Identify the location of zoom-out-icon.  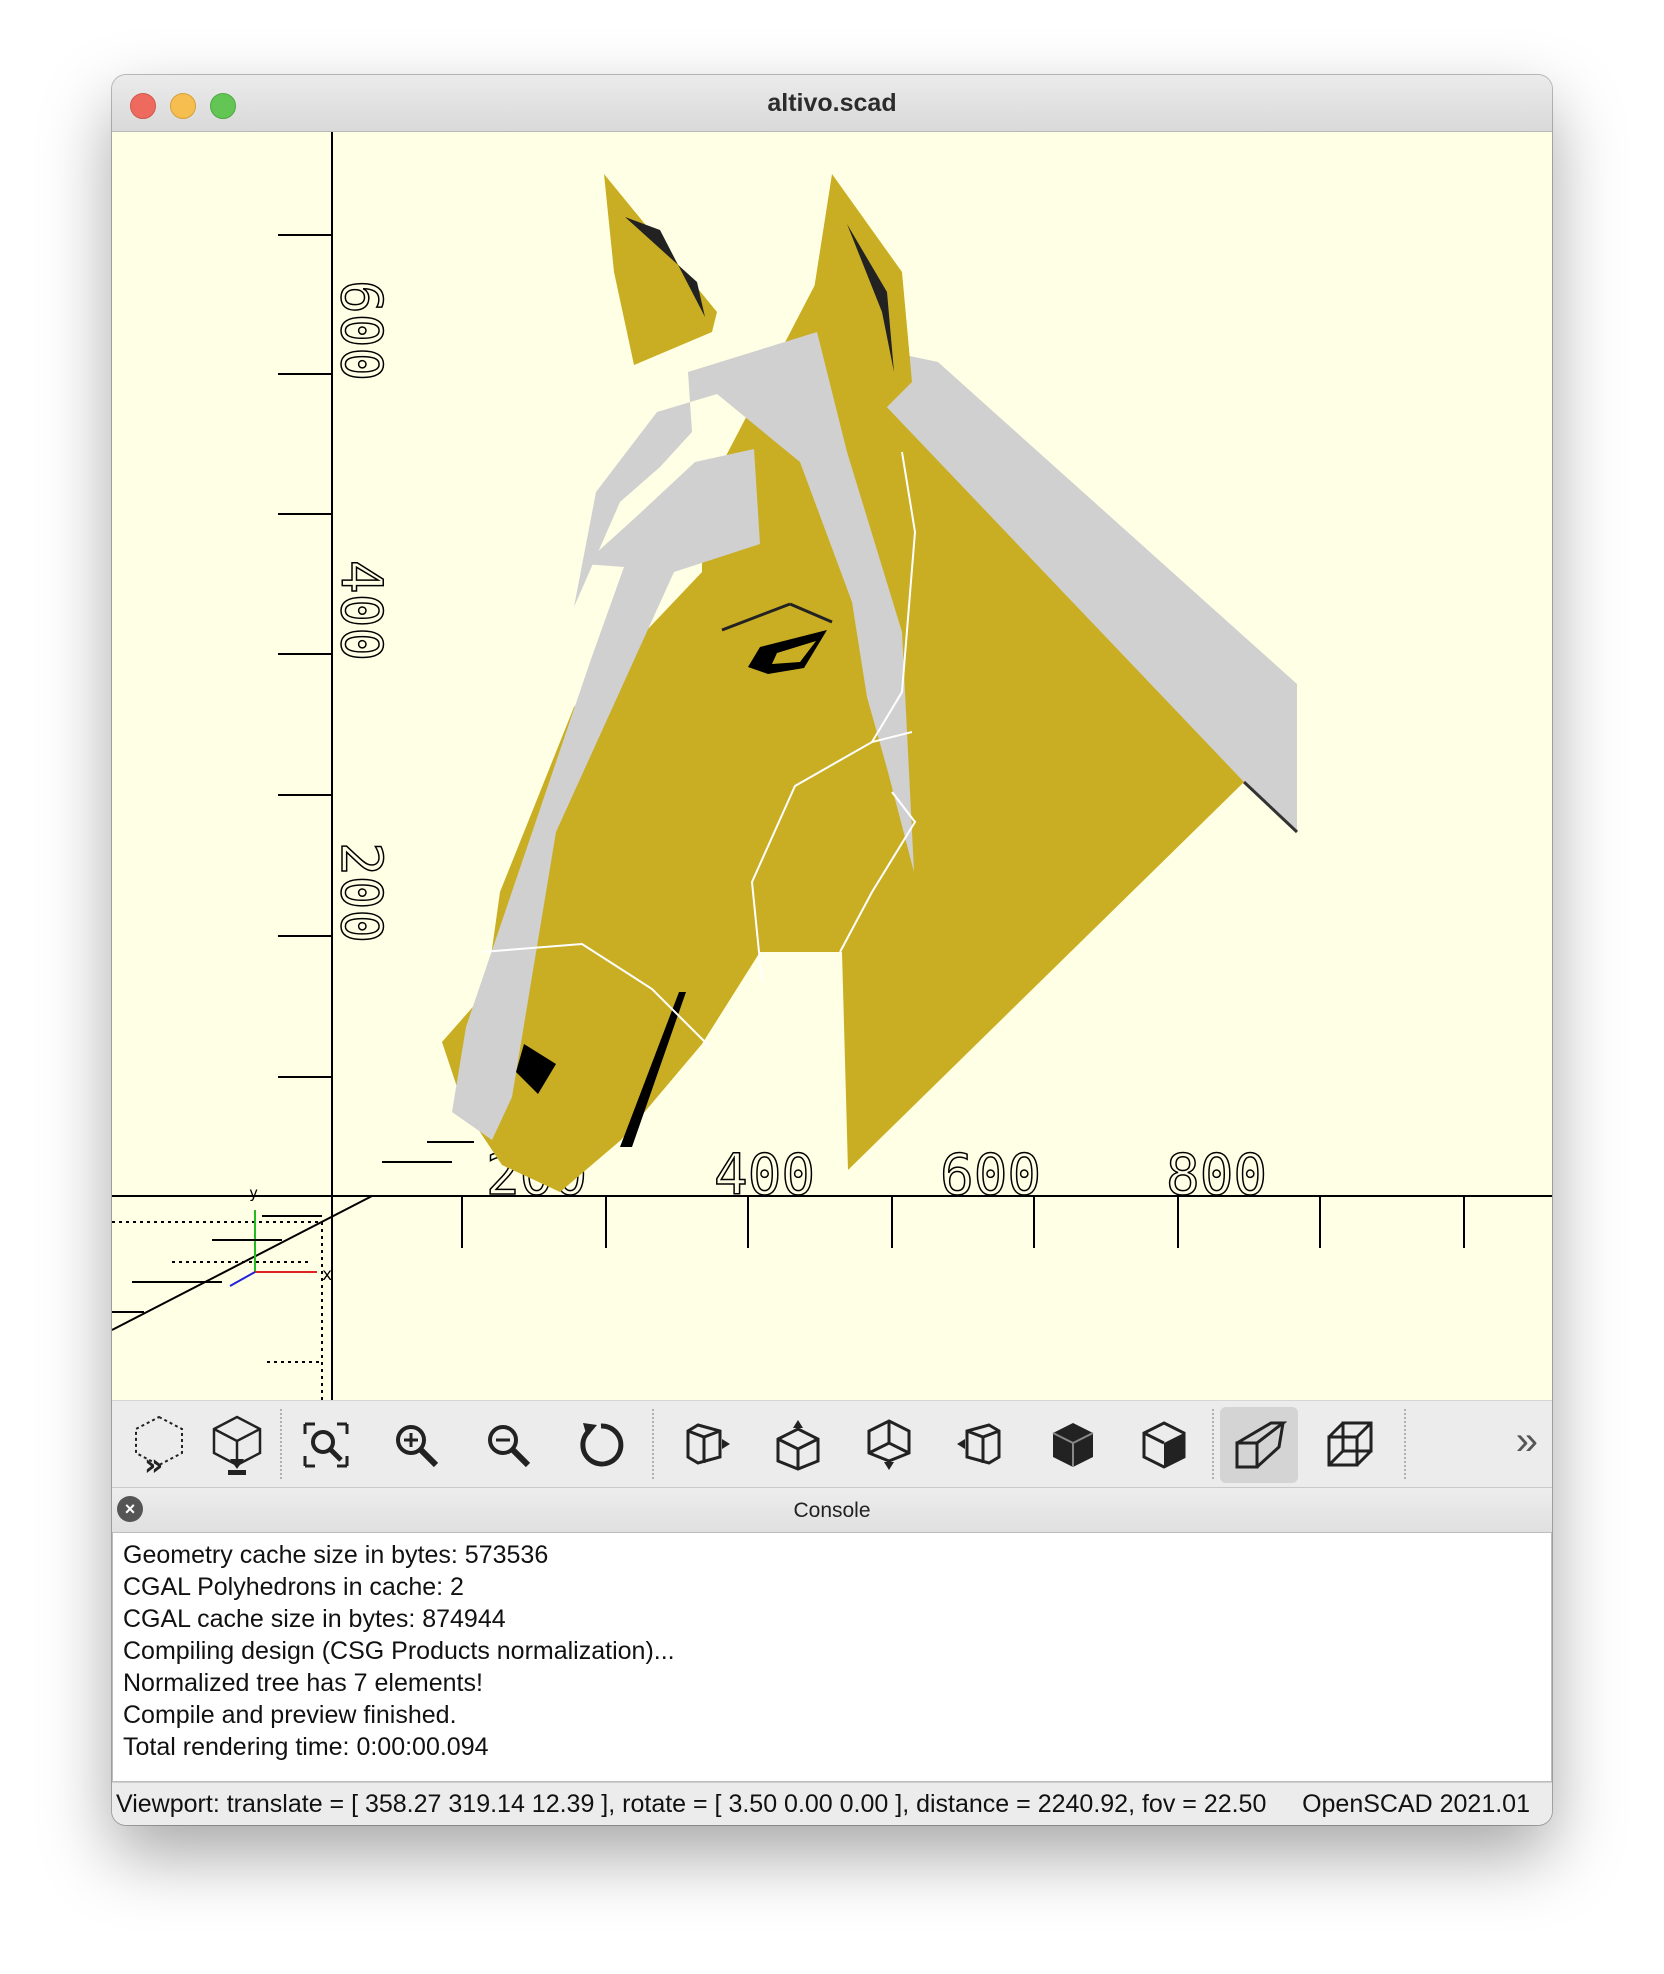
(509, 1446).